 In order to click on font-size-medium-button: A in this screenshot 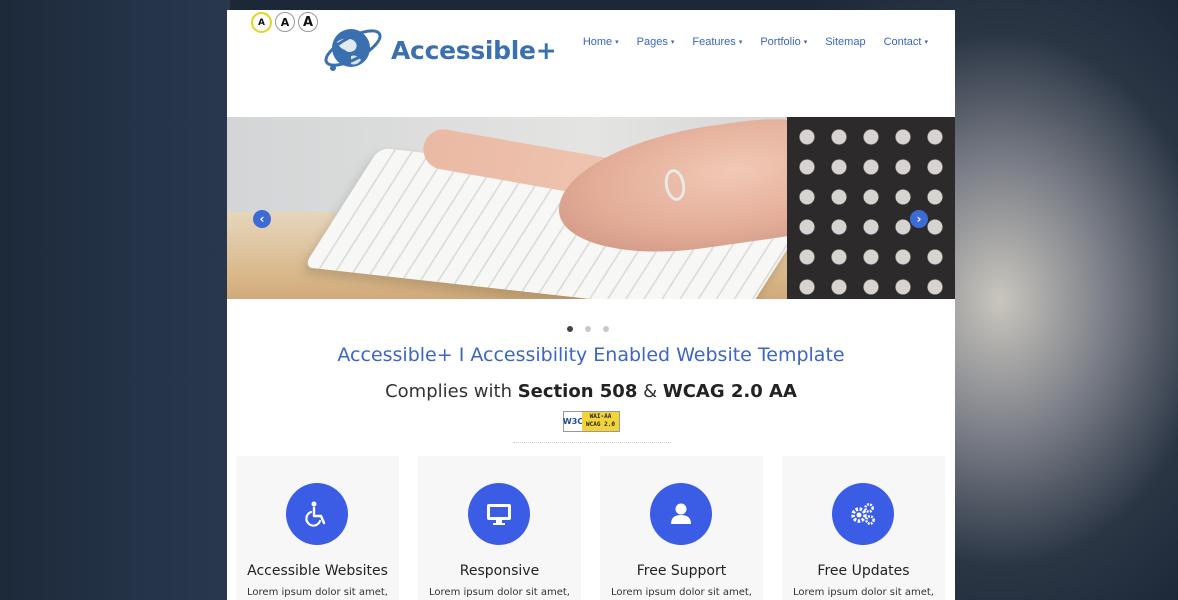, I will do `click(285, 22)`.